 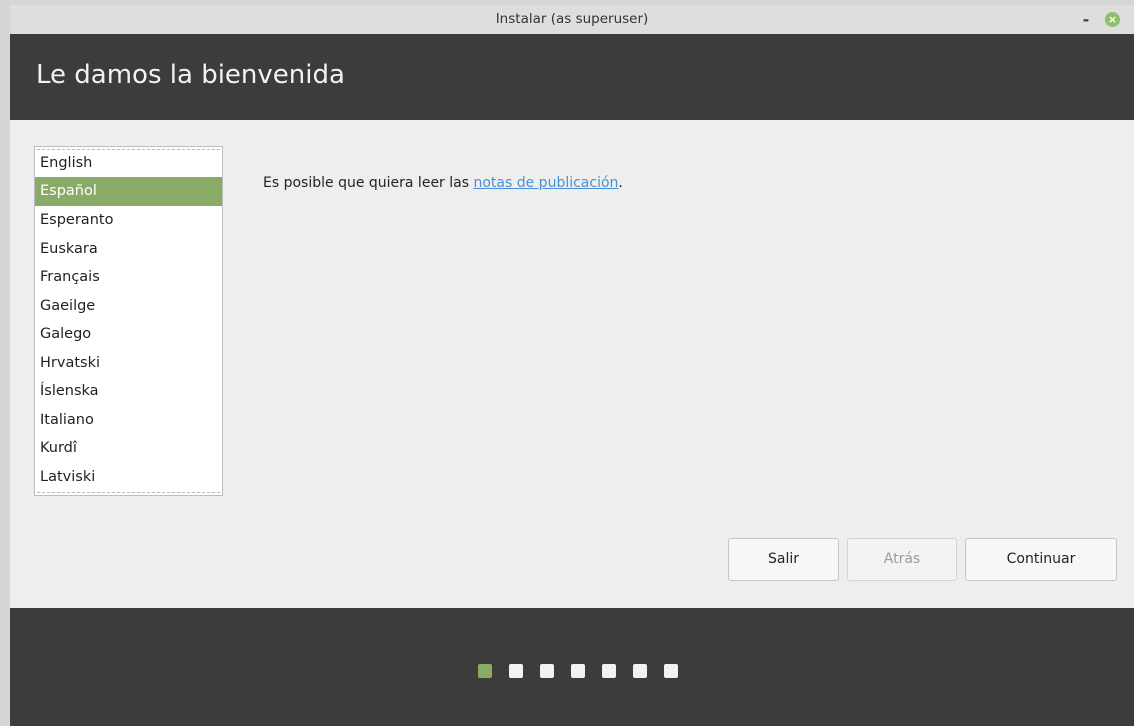 What do you see at coordinates (545, 183) in the screenshot?
I see `release-notes-link: notas de publicación` at bounding box center [545, 183].